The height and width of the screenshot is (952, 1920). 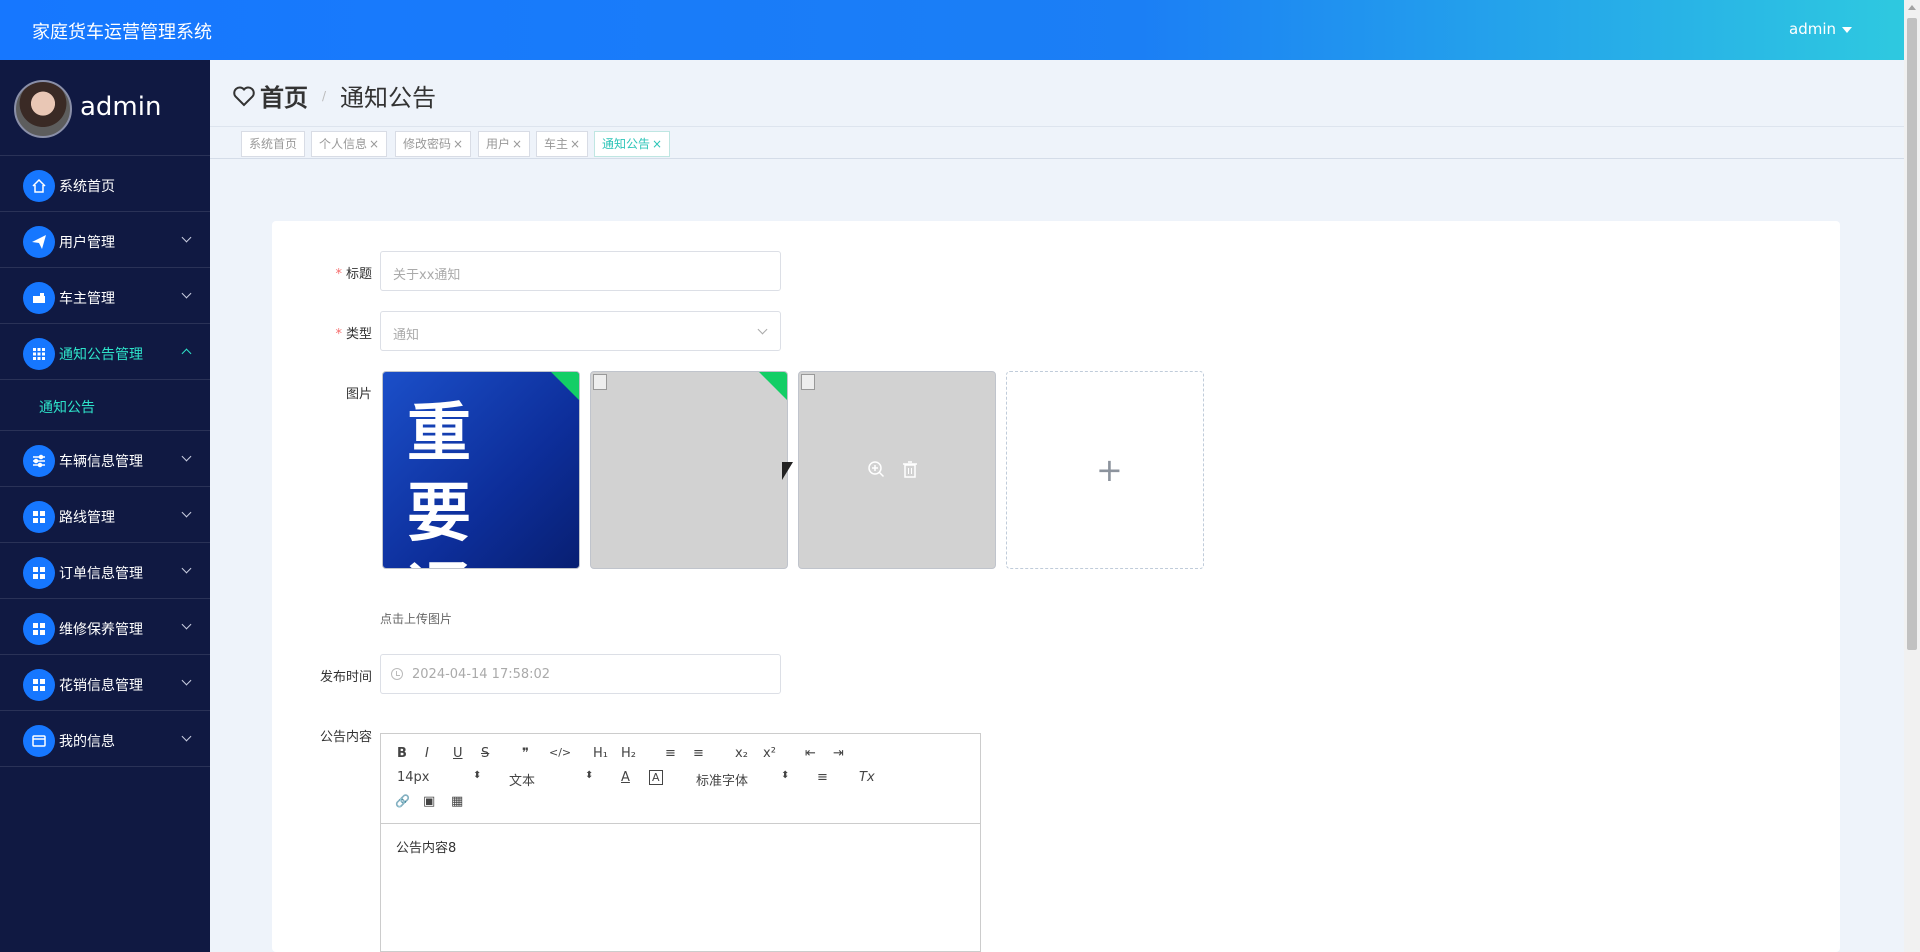 What do you see at coordinates (560, 752) in the screenshot?
I see `code-block-button: </>` at bounding box center [560, 752].